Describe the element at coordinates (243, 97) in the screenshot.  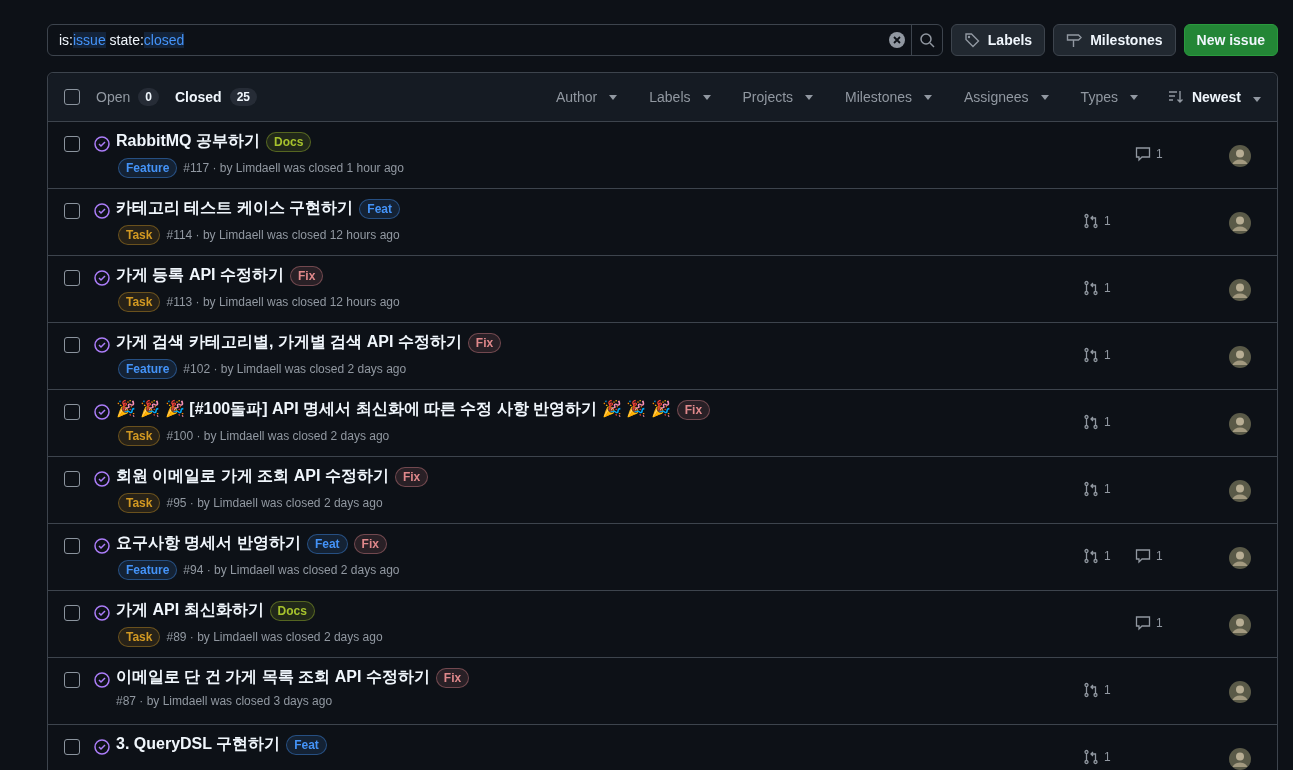
I see `count-badge: 25` at that location.